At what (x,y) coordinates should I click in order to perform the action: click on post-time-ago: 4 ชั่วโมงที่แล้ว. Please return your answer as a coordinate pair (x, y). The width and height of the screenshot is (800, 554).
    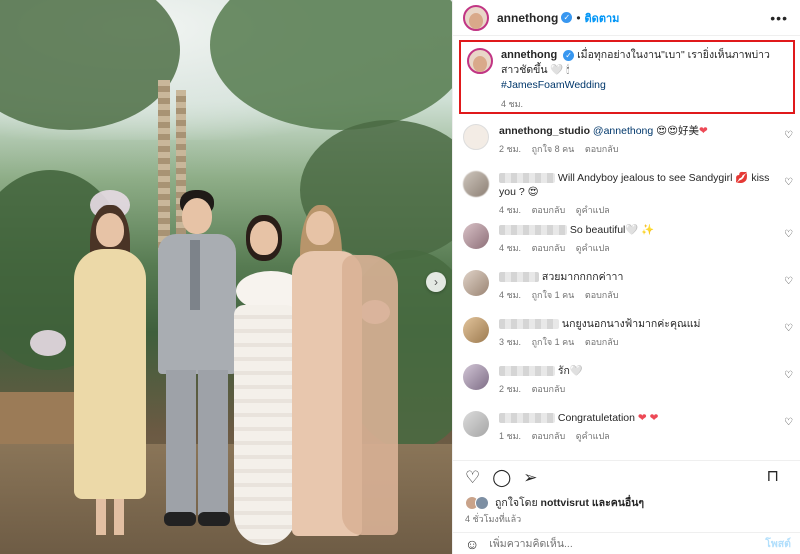
    Looking at the image, I should click on (493, 519).